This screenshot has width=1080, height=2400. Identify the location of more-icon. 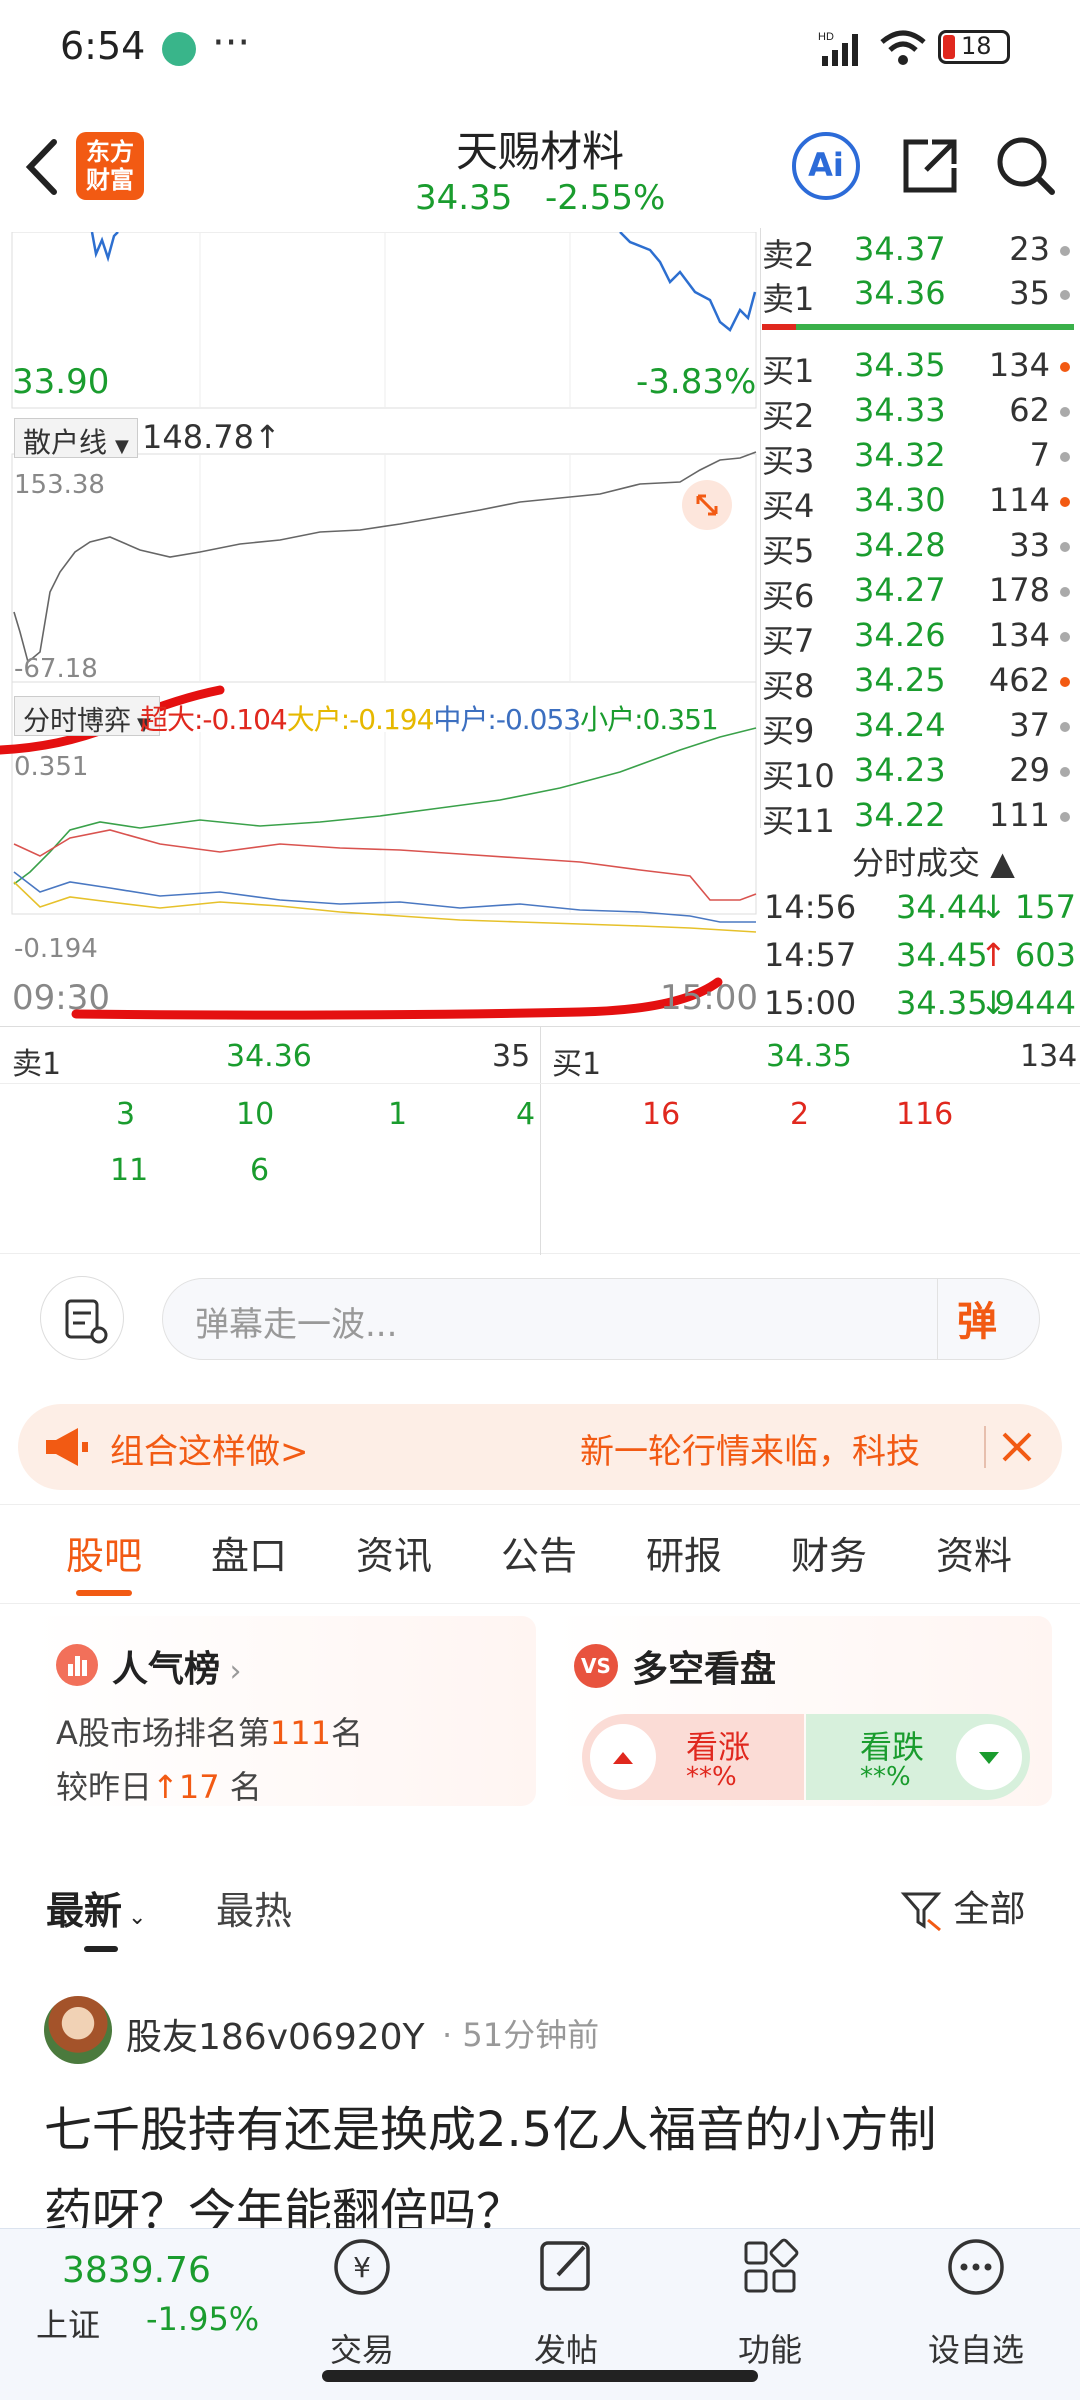
(976, 2267).